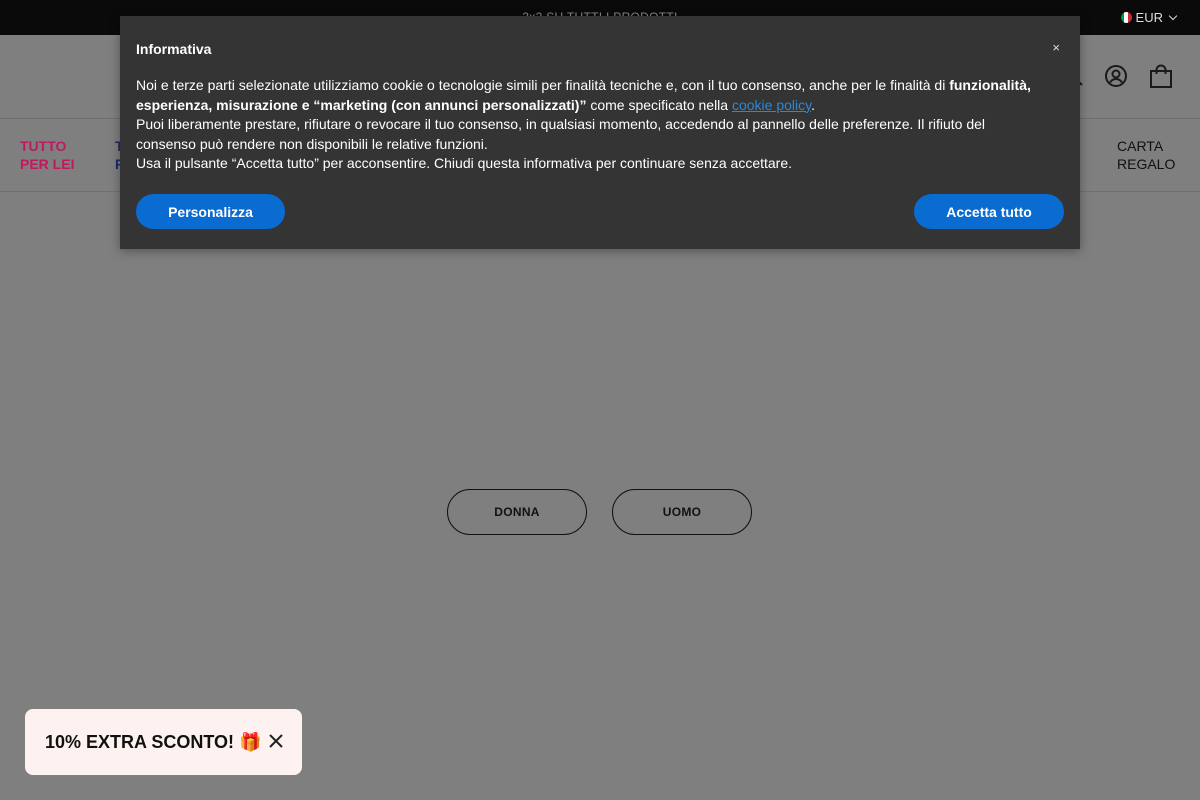  Describe the element at coordinates (813, 104) in the screenshot. I see `cookie-text: .` at that location.